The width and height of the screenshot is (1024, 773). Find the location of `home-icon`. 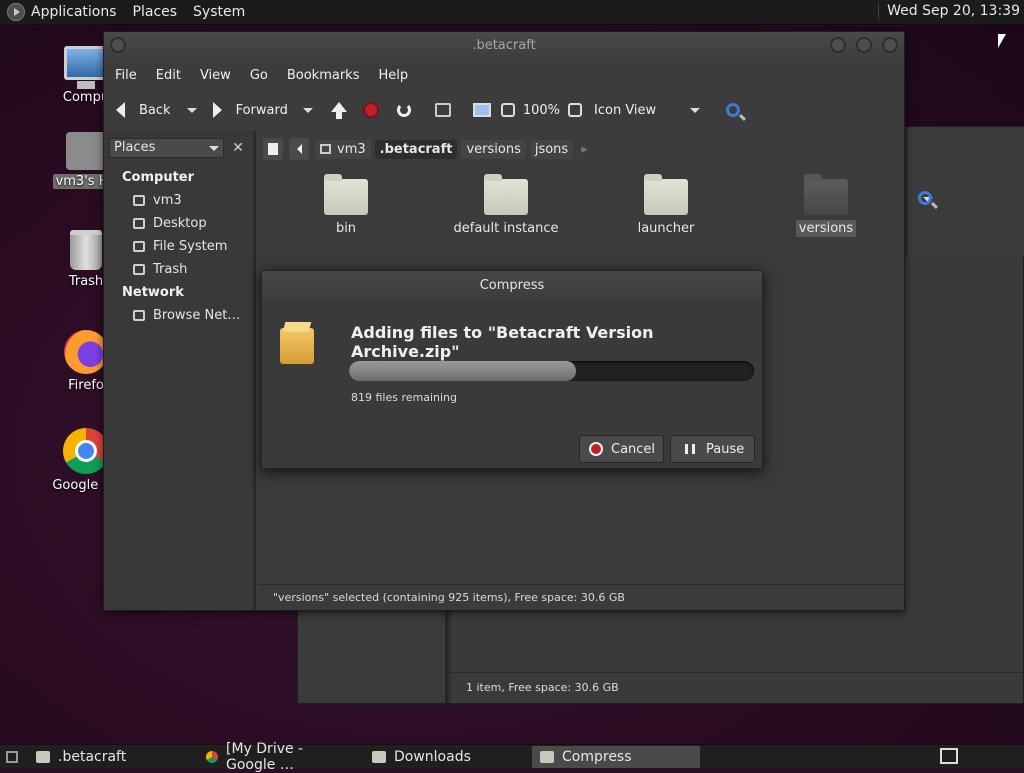

home-icon is located at coordinates (442, 110).